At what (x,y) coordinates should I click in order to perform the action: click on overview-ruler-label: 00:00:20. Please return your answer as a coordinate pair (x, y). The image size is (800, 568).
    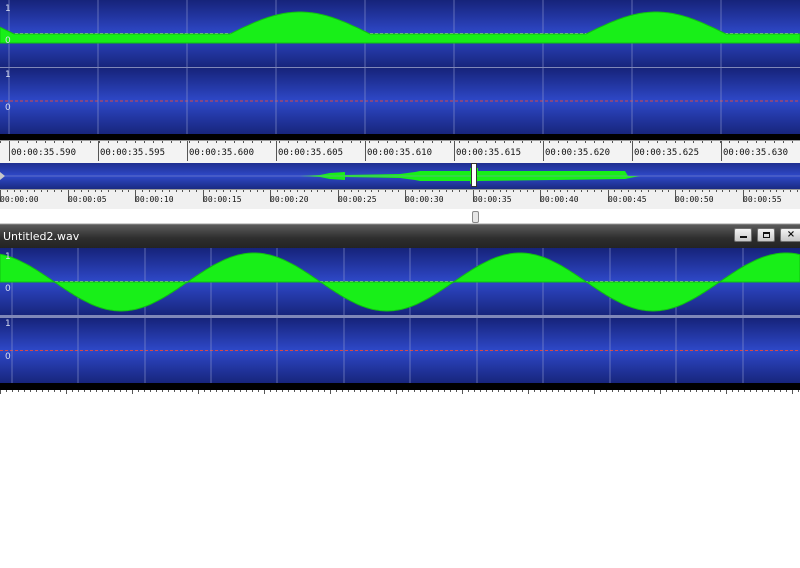
    Looking at the image, I should click on (289, 199).